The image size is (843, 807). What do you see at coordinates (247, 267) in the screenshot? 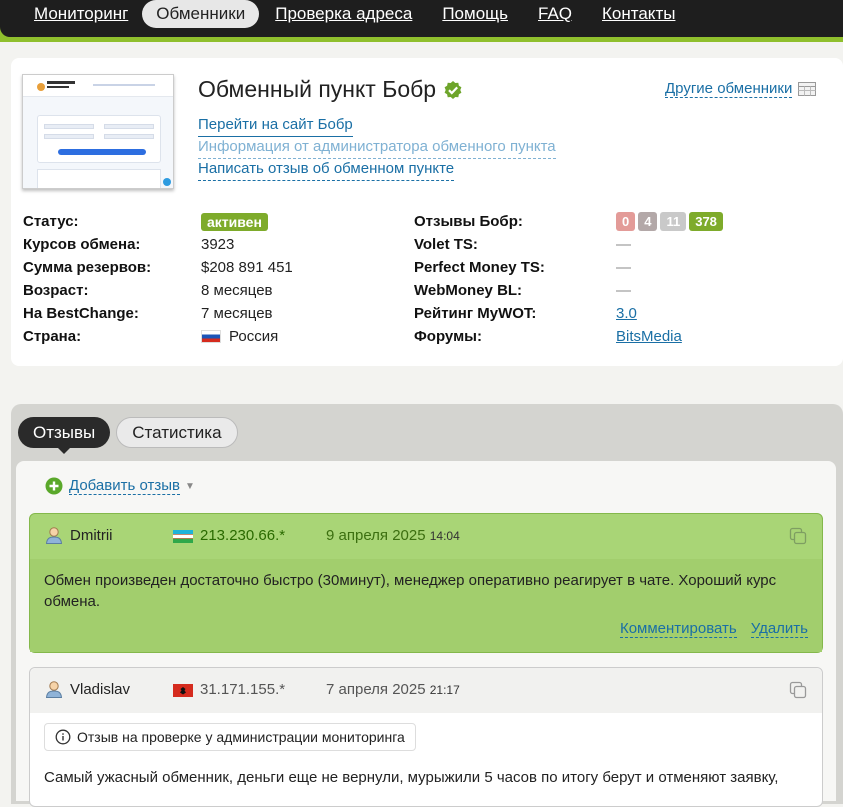
I see `reserves-value: $208 891 451` at bounding box center [247, 267].